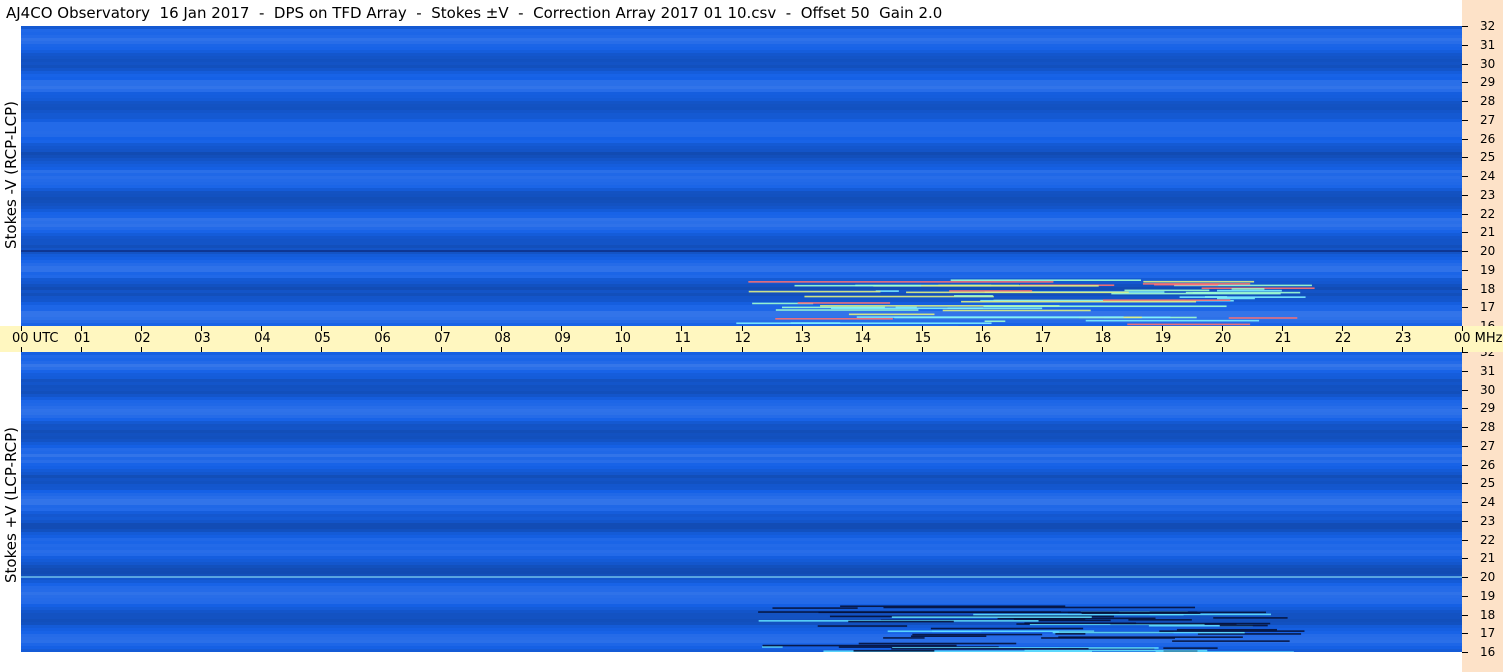  I want to click on time-tick-label: 05, so click(322, 338).